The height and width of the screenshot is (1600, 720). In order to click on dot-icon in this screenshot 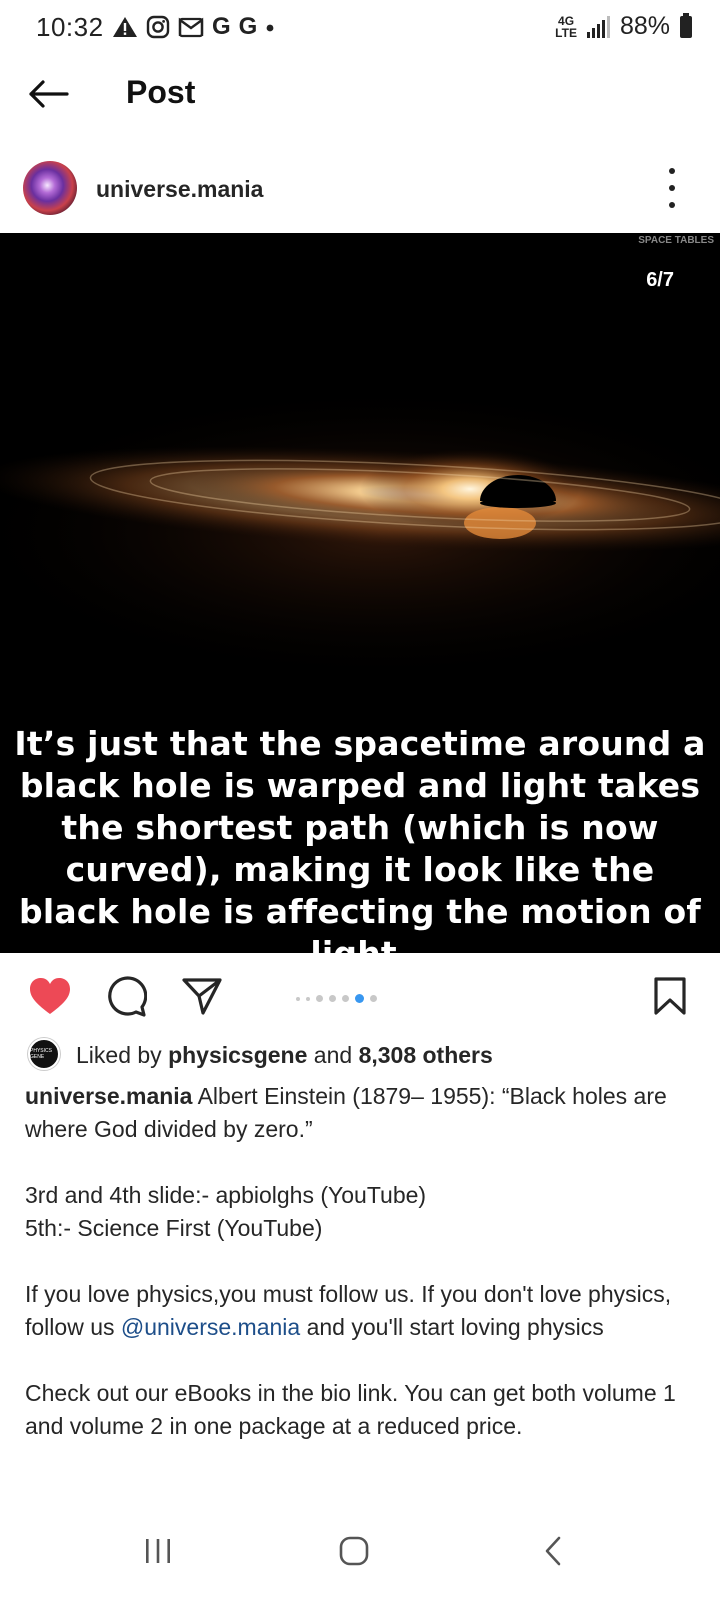, I will do `click(270, 28)`.